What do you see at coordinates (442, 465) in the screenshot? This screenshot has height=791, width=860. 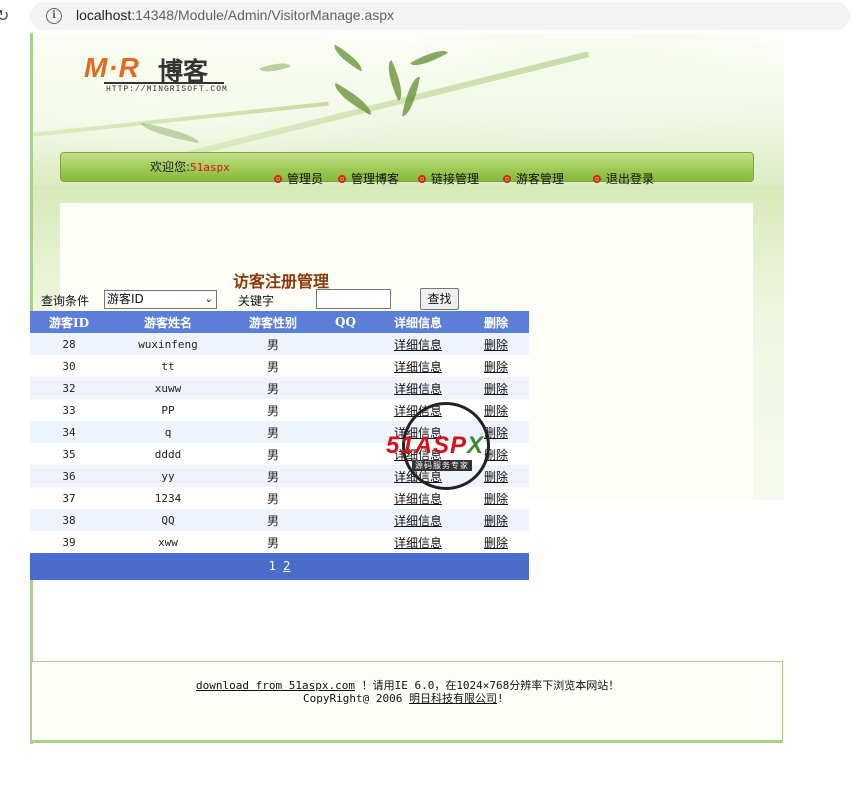 I see `watermark-slogan: 源码服务专家` at bounding box center [442, 465].